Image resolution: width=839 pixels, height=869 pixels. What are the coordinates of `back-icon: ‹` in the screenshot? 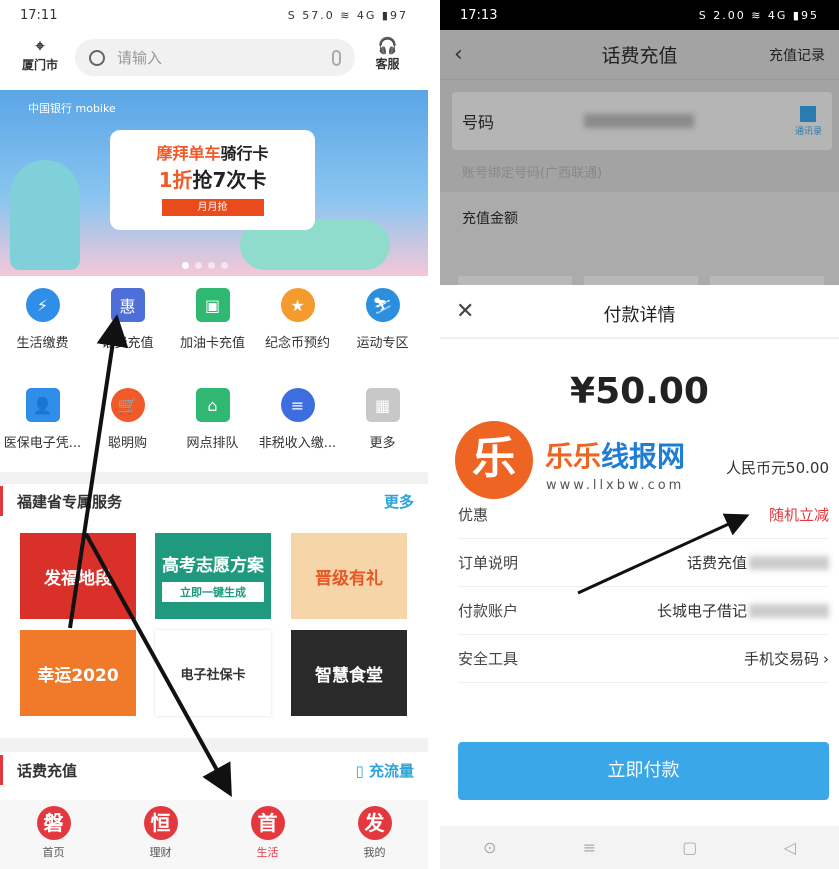 It's located at (458, 54).